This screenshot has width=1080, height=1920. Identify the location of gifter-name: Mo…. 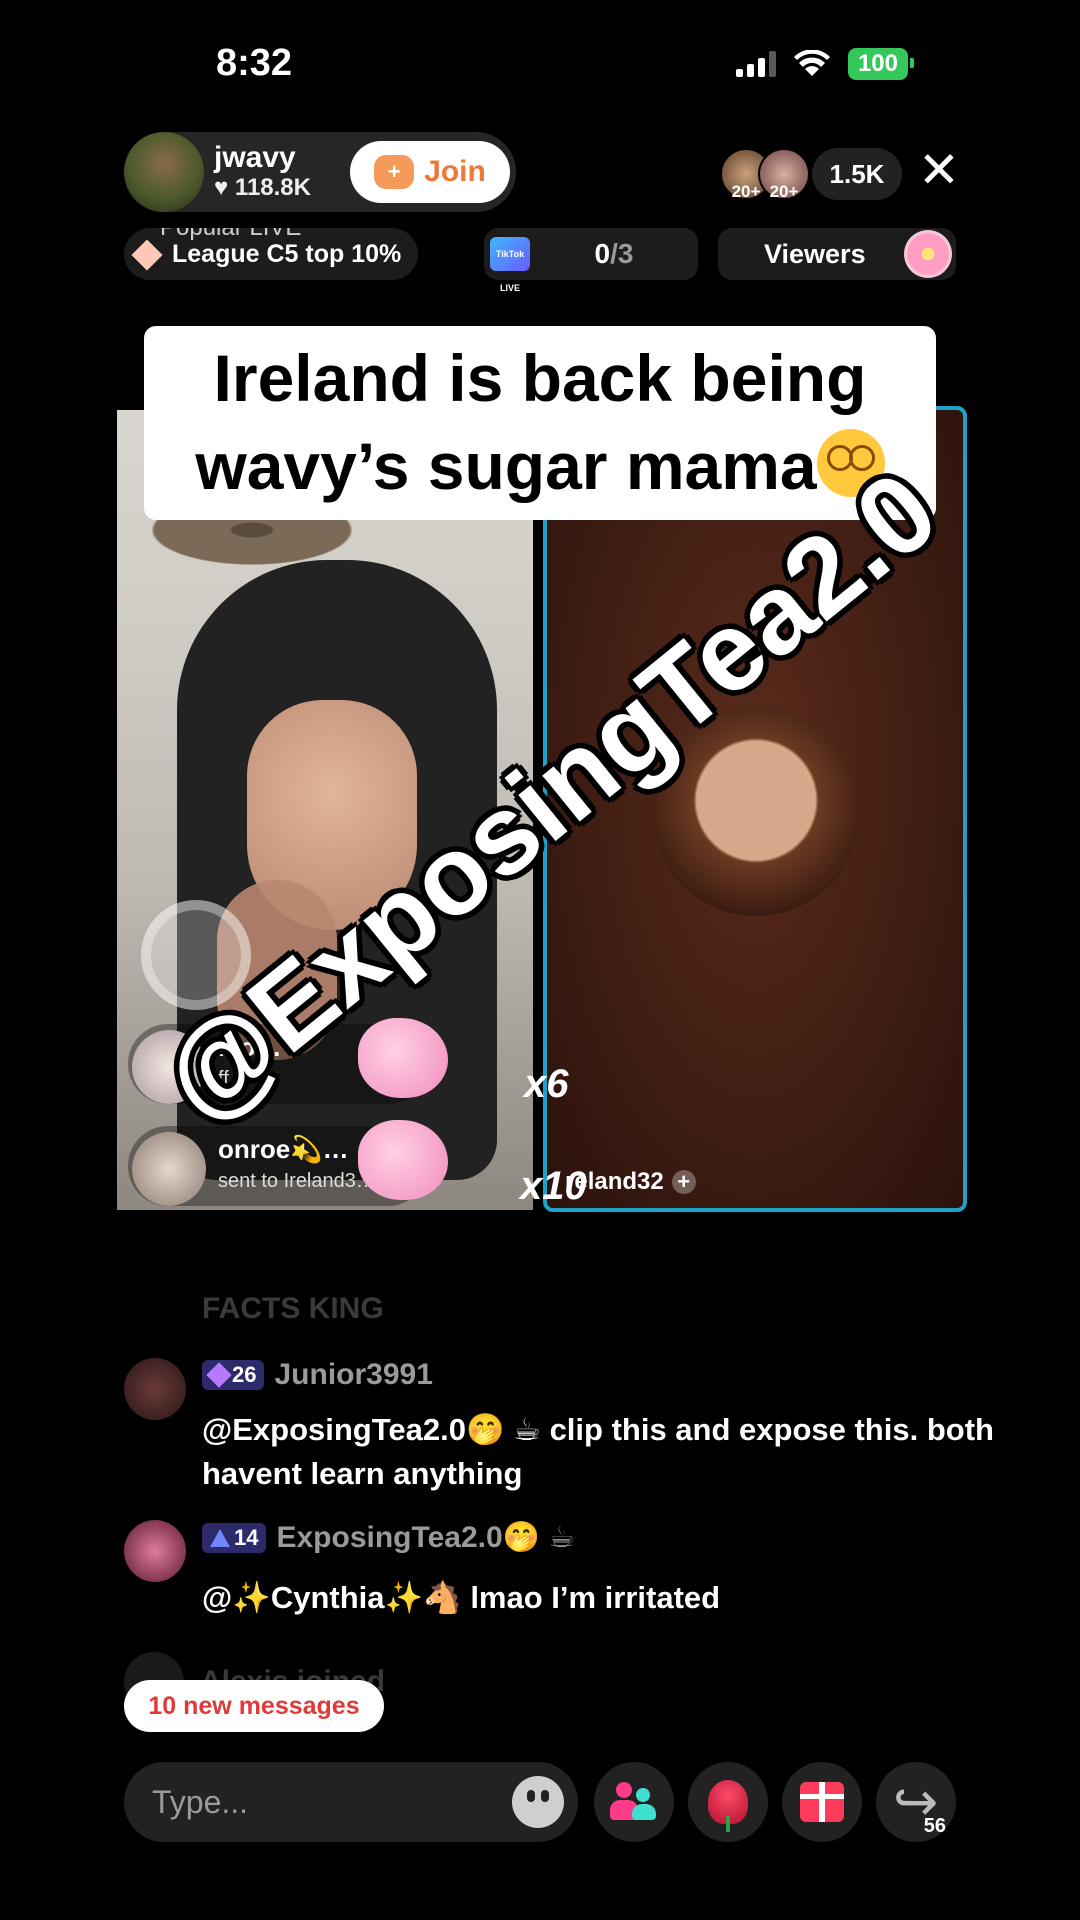
(250, 1047).